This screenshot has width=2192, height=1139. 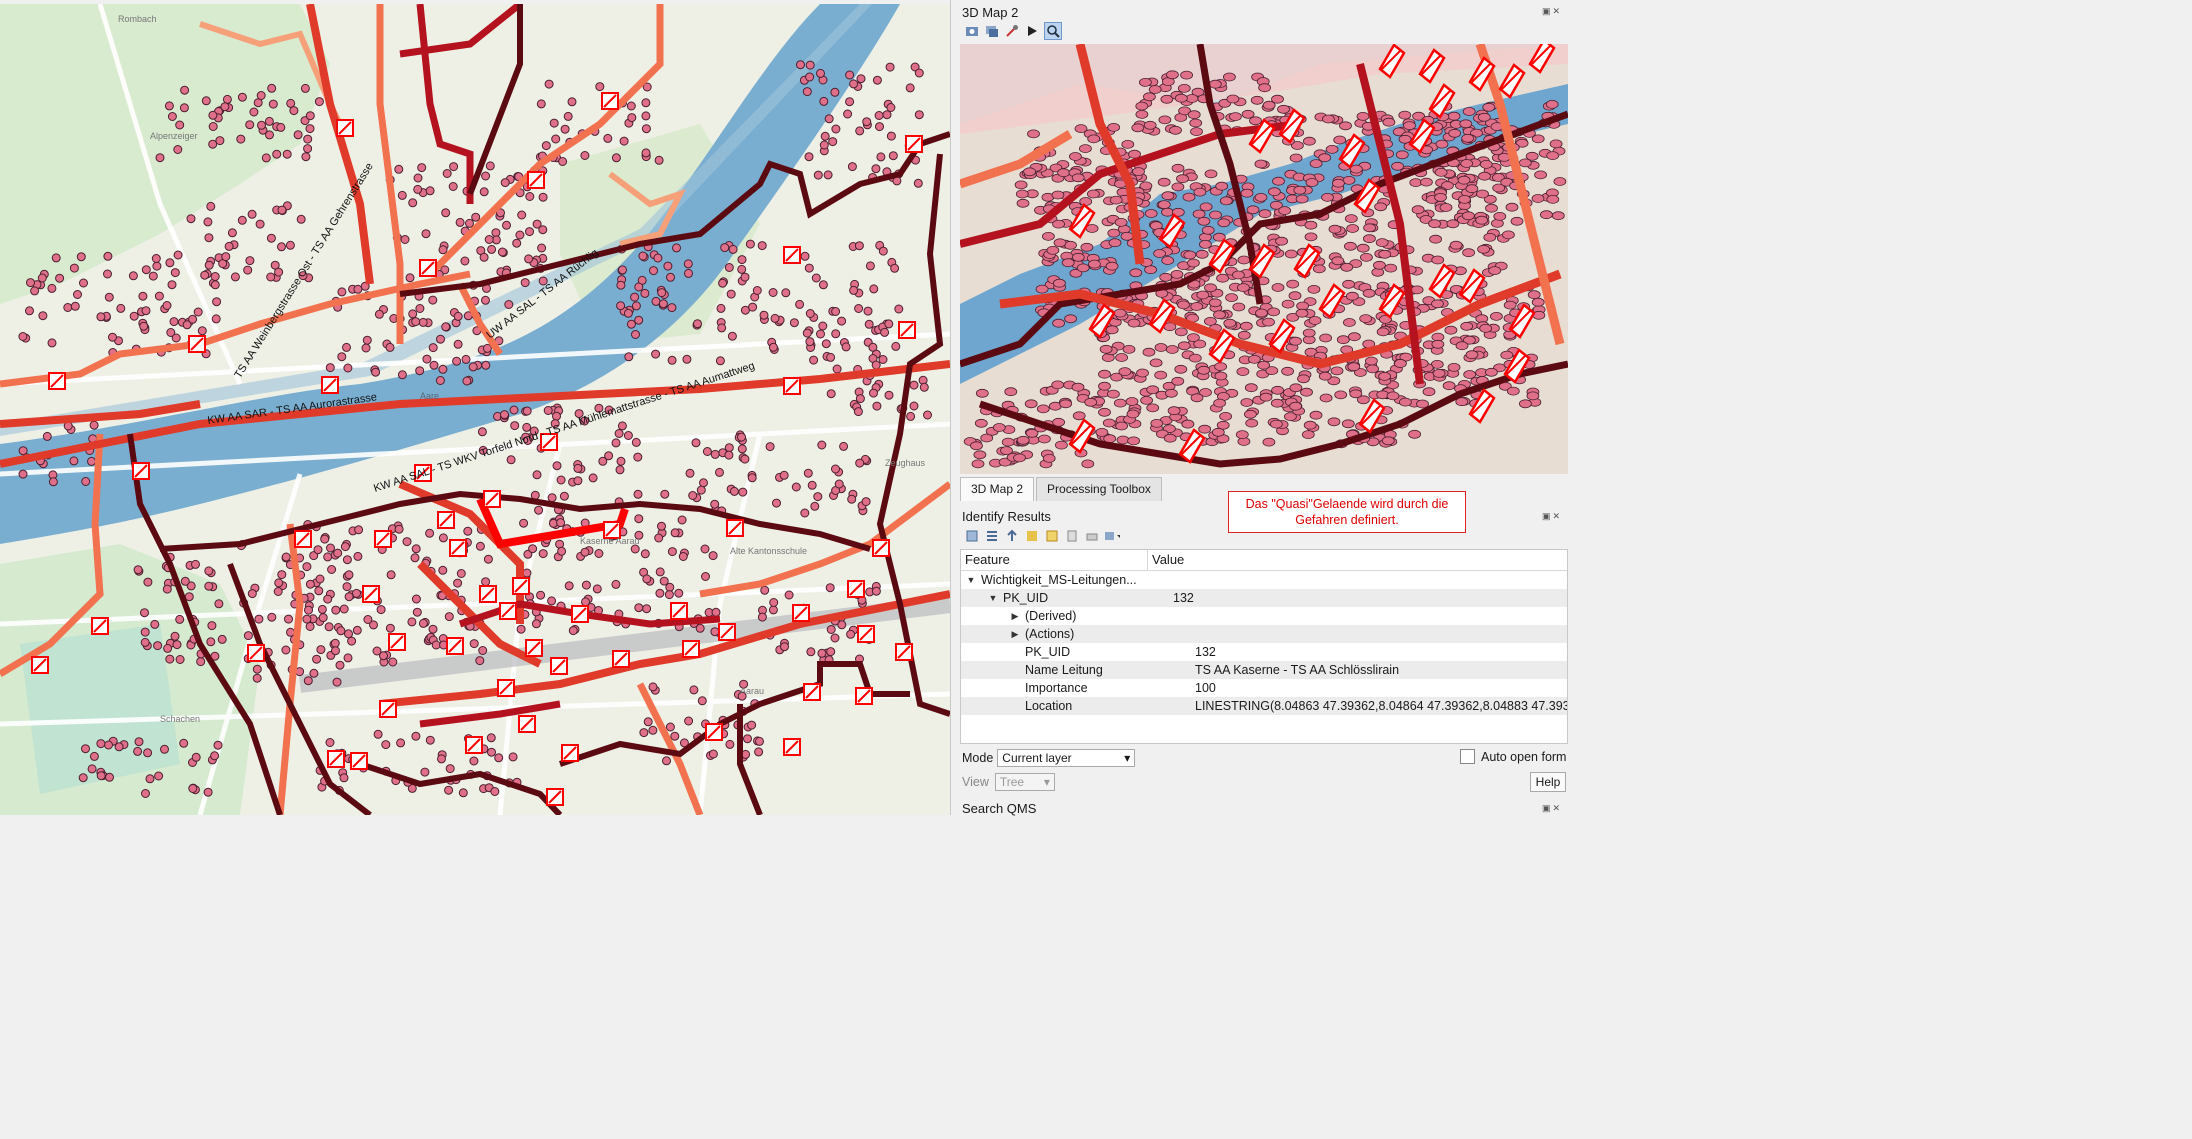 What do you see at coordinates (1552, 516) in the screenshot?
I see `identify-dock-buttons: ▣✕` at bounding box center [1552, 516].